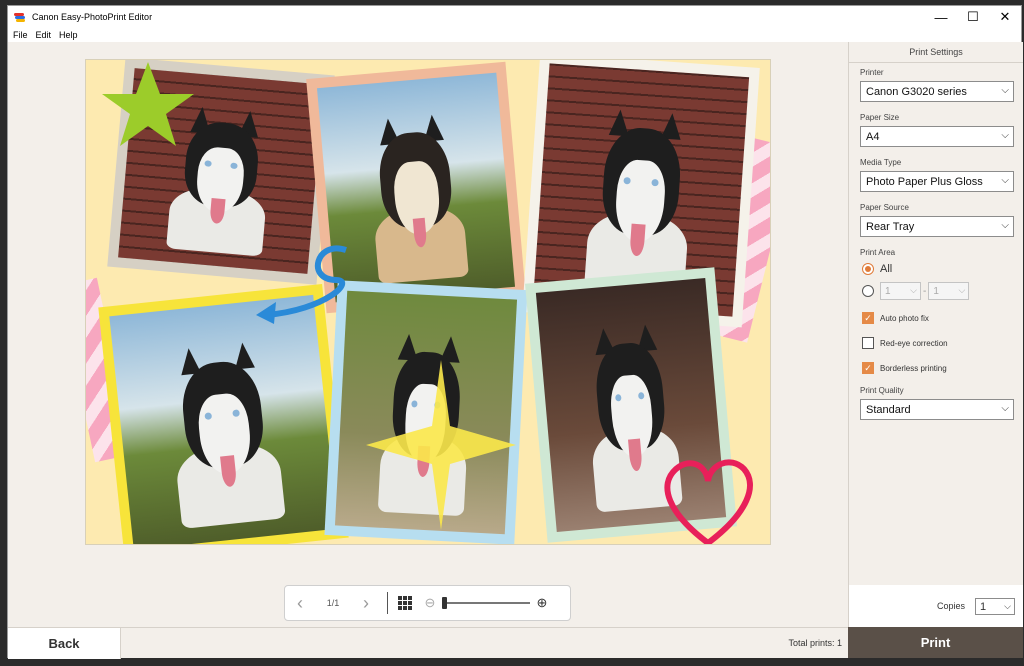 The height and width of the screenshot is (666, 1024). What do you see at coordinates (708, 501) in the screenshot?
I see `heart-sticker` at bounding box center [708, 501].